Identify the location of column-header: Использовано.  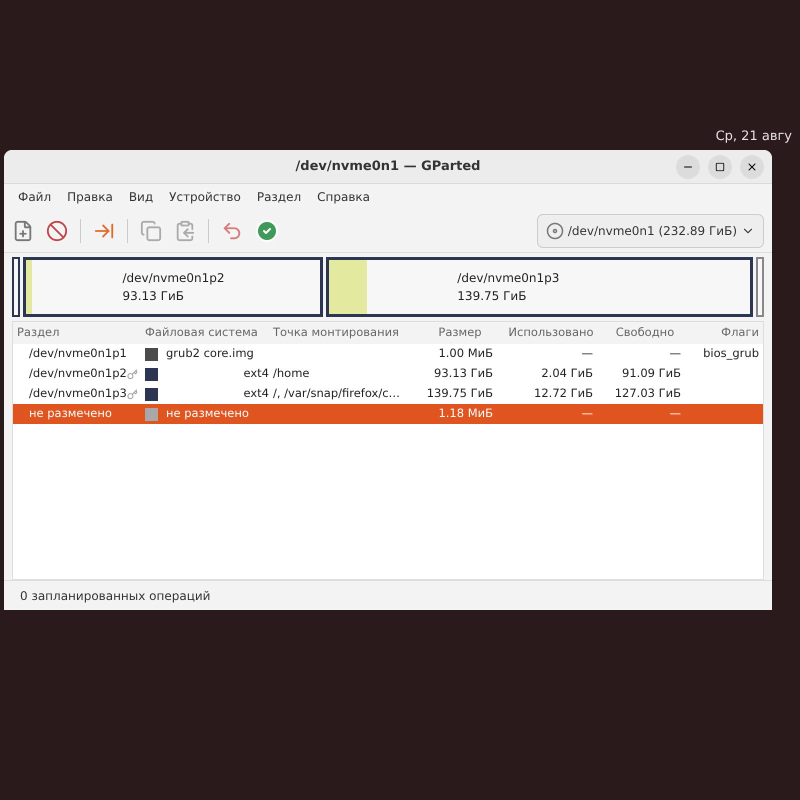
(551, 333).